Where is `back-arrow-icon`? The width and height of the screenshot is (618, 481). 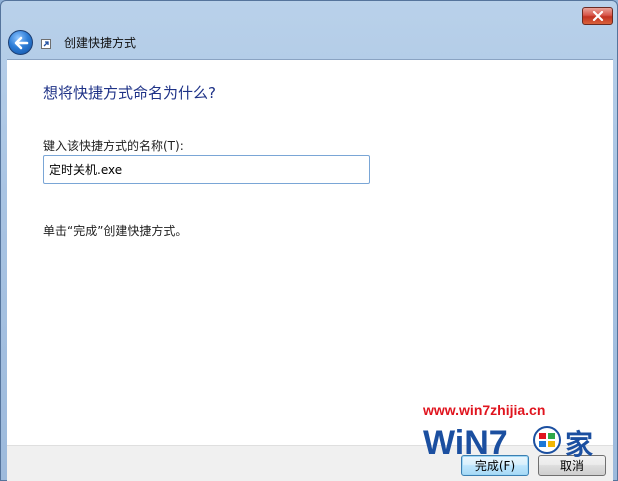
back-arrow-icon is located at coordinates (21, 42).